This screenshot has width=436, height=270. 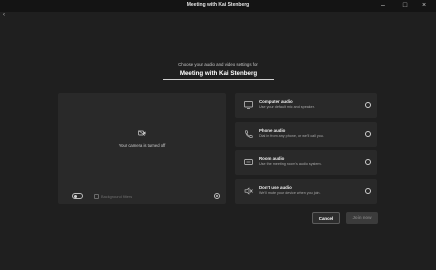 I want to click on option-title: Computer audio, so click(x=276, y=101).